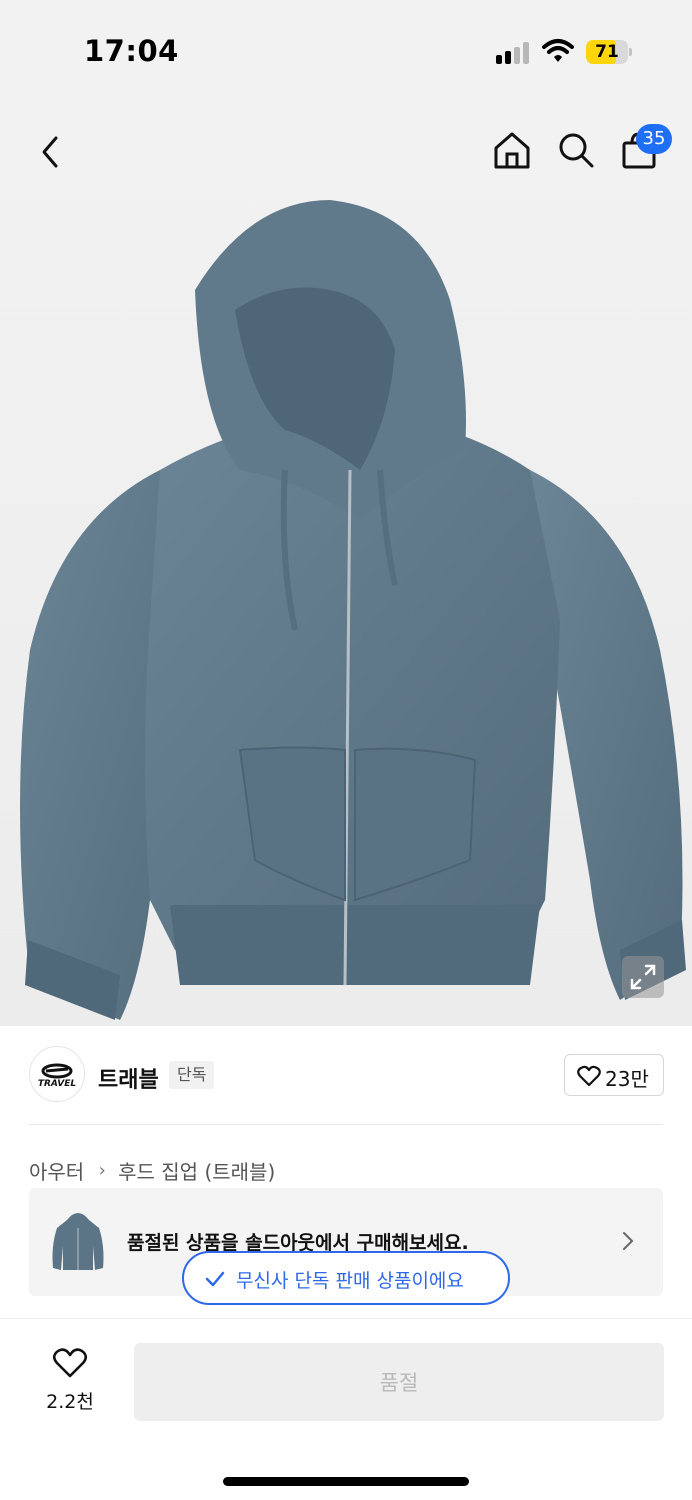 This screenshot has height=1500, width=692. What do you see at coordinates (196, 1172) in the screenshot?
I see `breadcrumb-subcategory: 후드 집업 (트래블)` at bounding box center [196, 1172].